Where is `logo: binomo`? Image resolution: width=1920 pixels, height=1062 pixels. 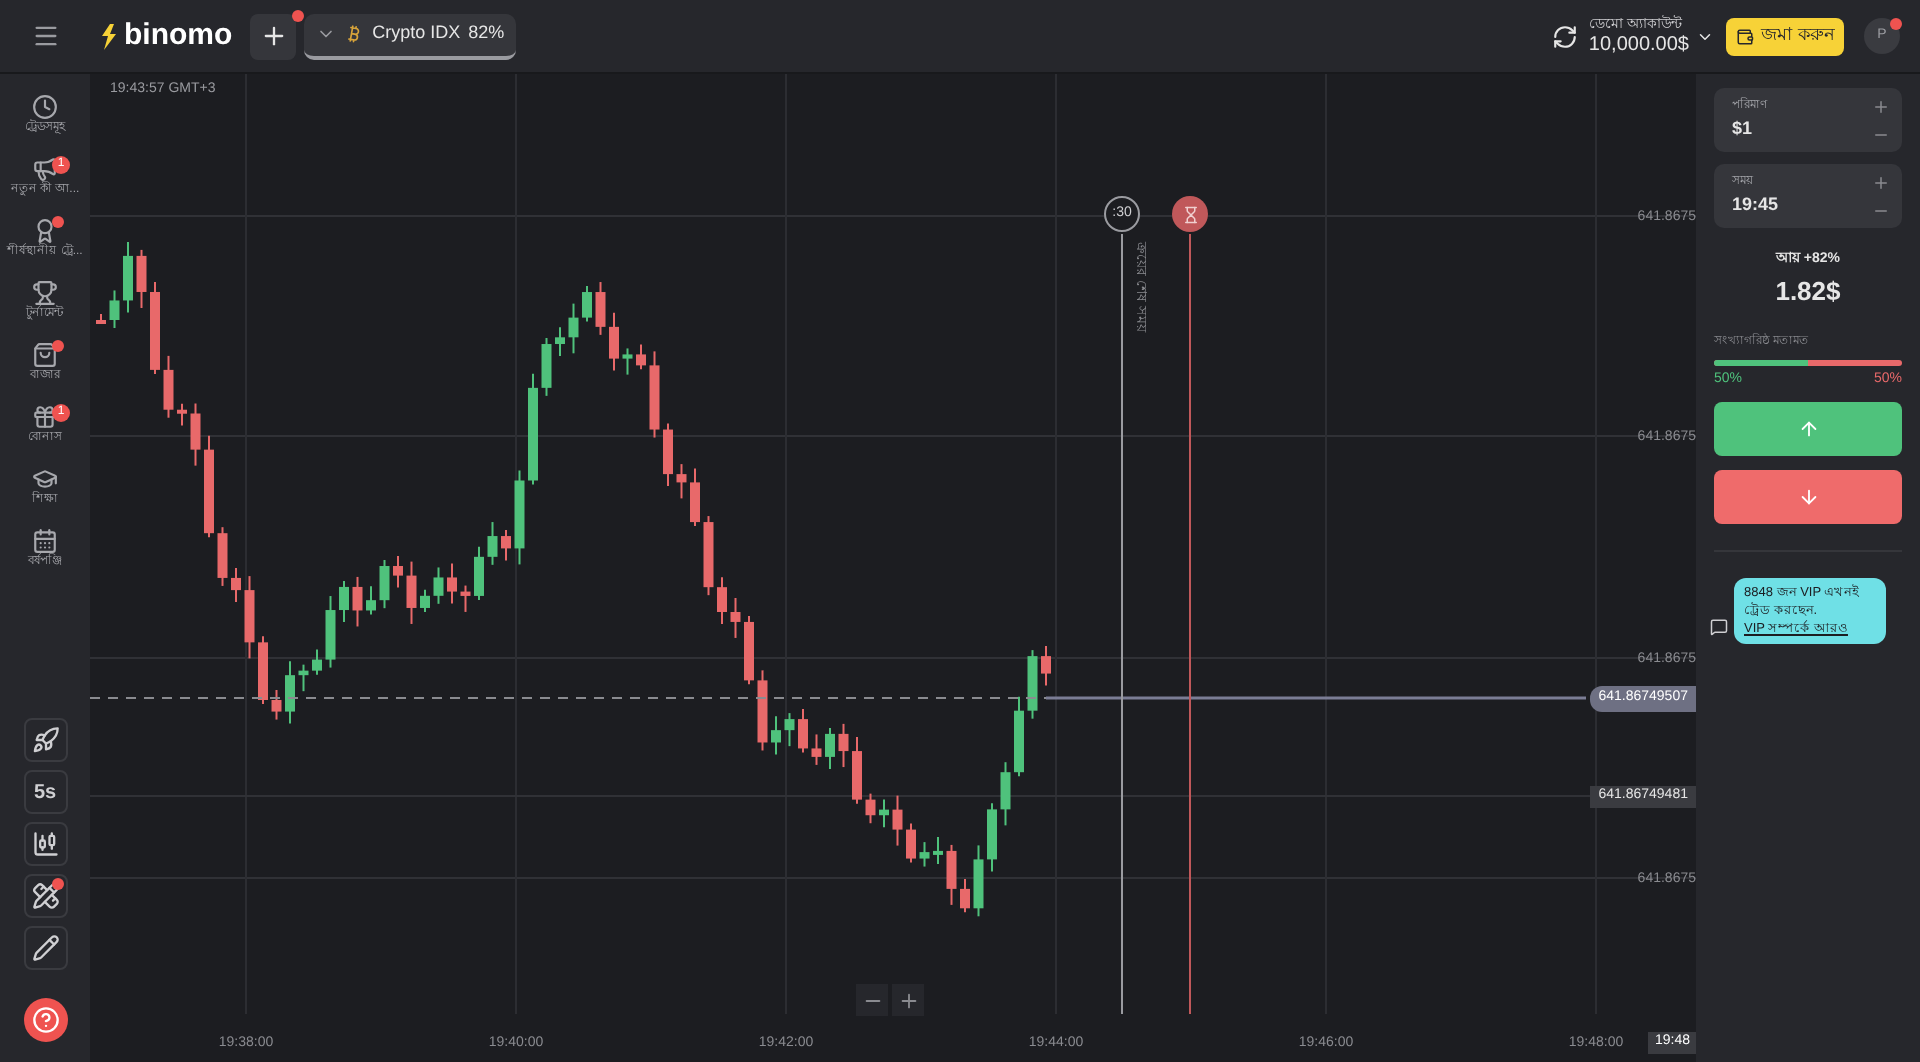 logo: binomo is located at coordinates (178, 36).